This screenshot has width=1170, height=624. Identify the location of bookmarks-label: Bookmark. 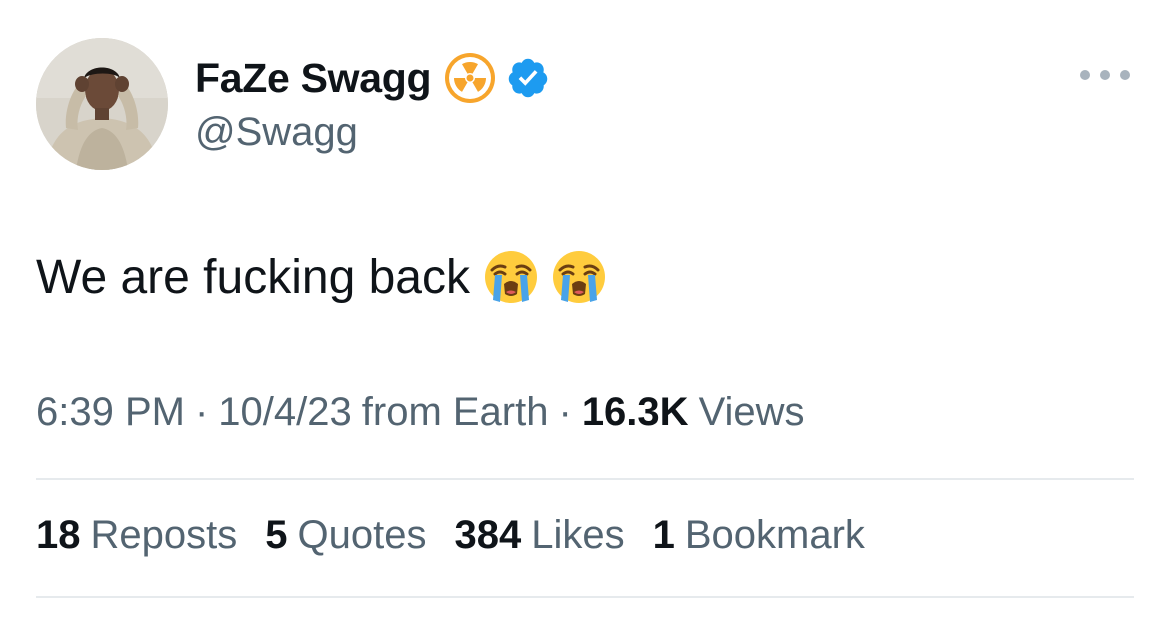
(774, 535).